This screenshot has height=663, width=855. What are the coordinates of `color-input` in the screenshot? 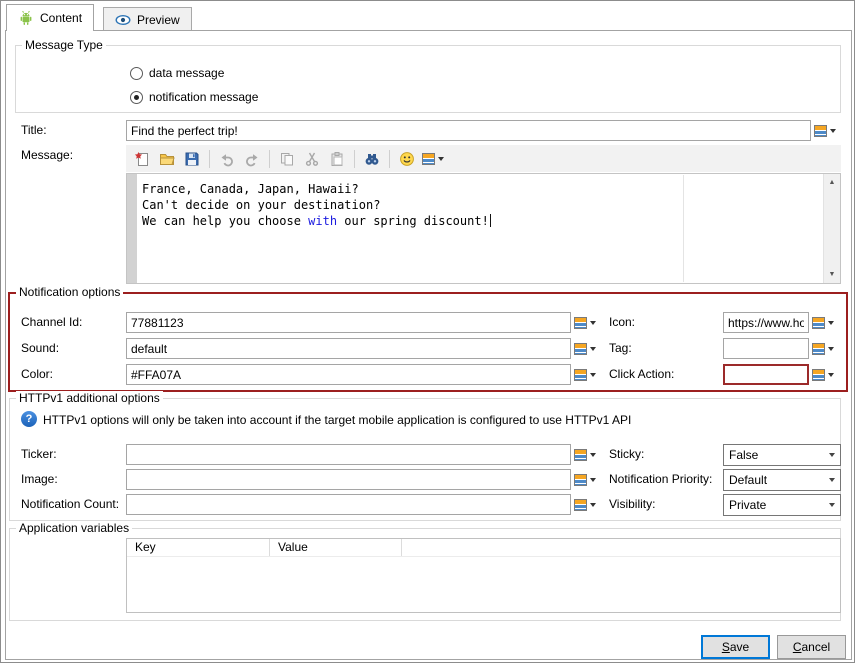 It's located at (348, 374).